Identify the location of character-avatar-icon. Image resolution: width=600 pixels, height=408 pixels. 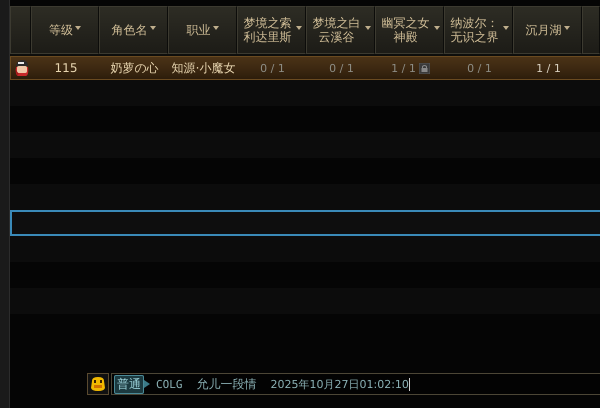
(21, 68).